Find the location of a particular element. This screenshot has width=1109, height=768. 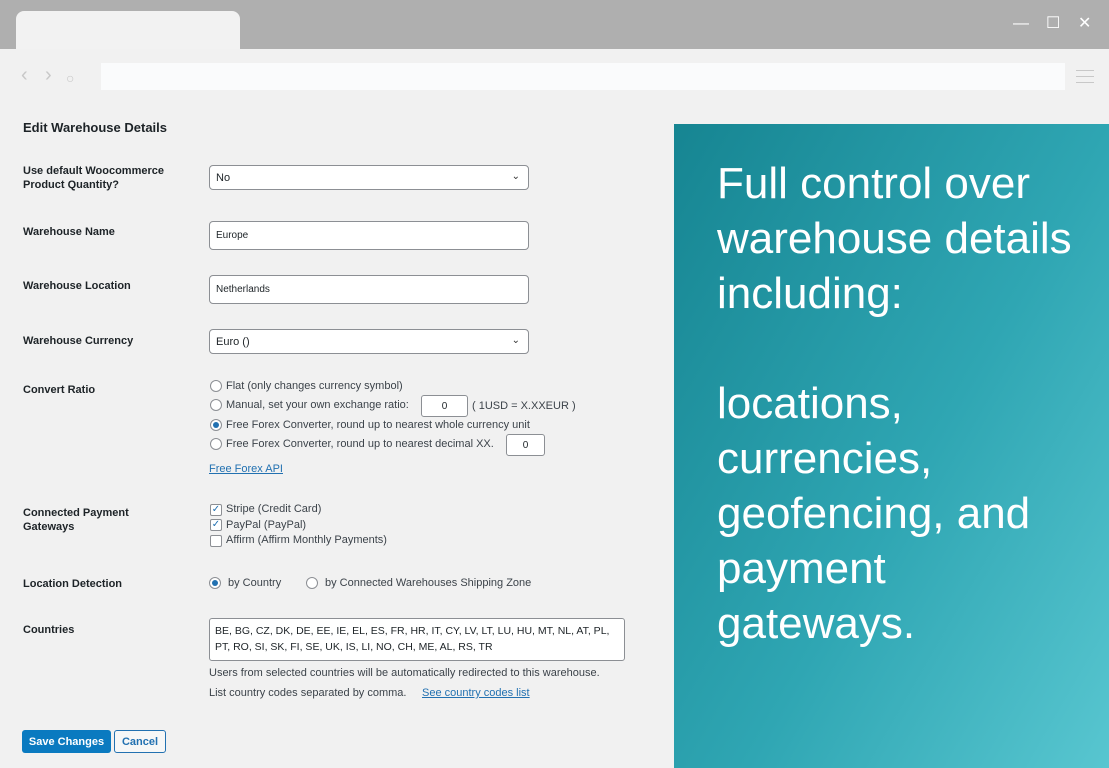

warehouse-currency-label: Warehouse Currency is located at coordinates (78, 341).